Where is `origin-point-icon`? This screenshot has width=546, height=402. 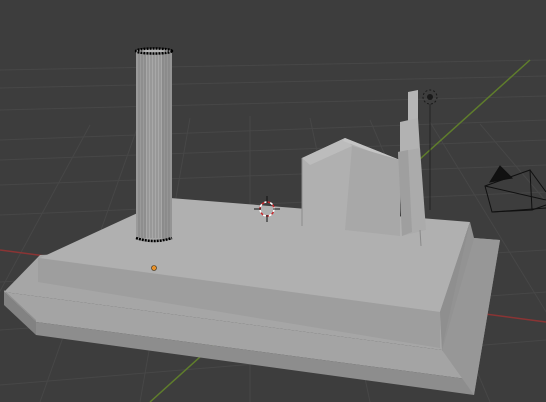
origin-point-icon is located at coordinates (154, 268).